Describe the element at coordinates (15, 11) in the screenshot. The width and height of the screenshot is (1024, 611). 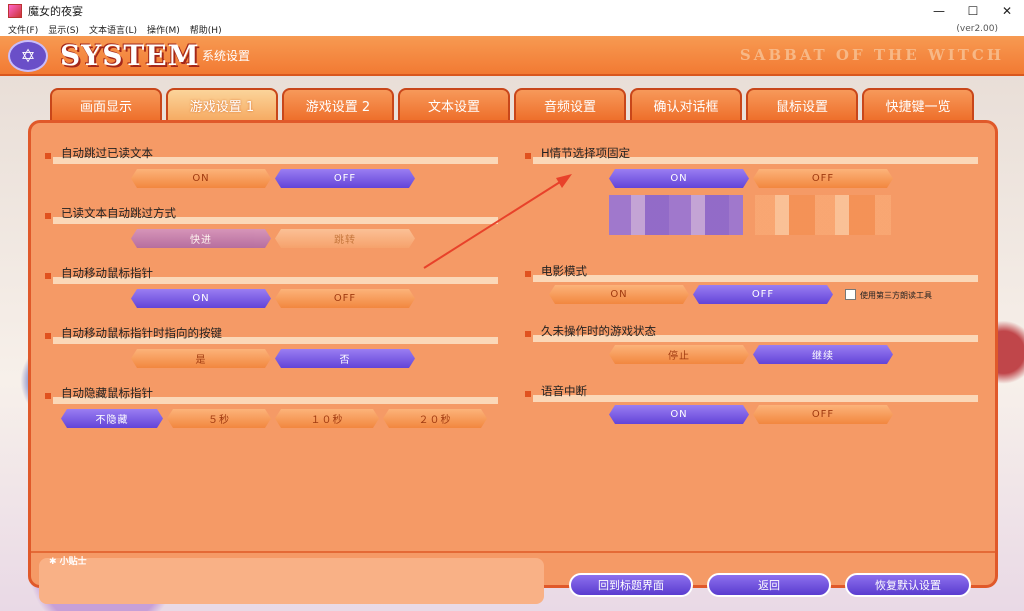
I see `app-icon` at that location.